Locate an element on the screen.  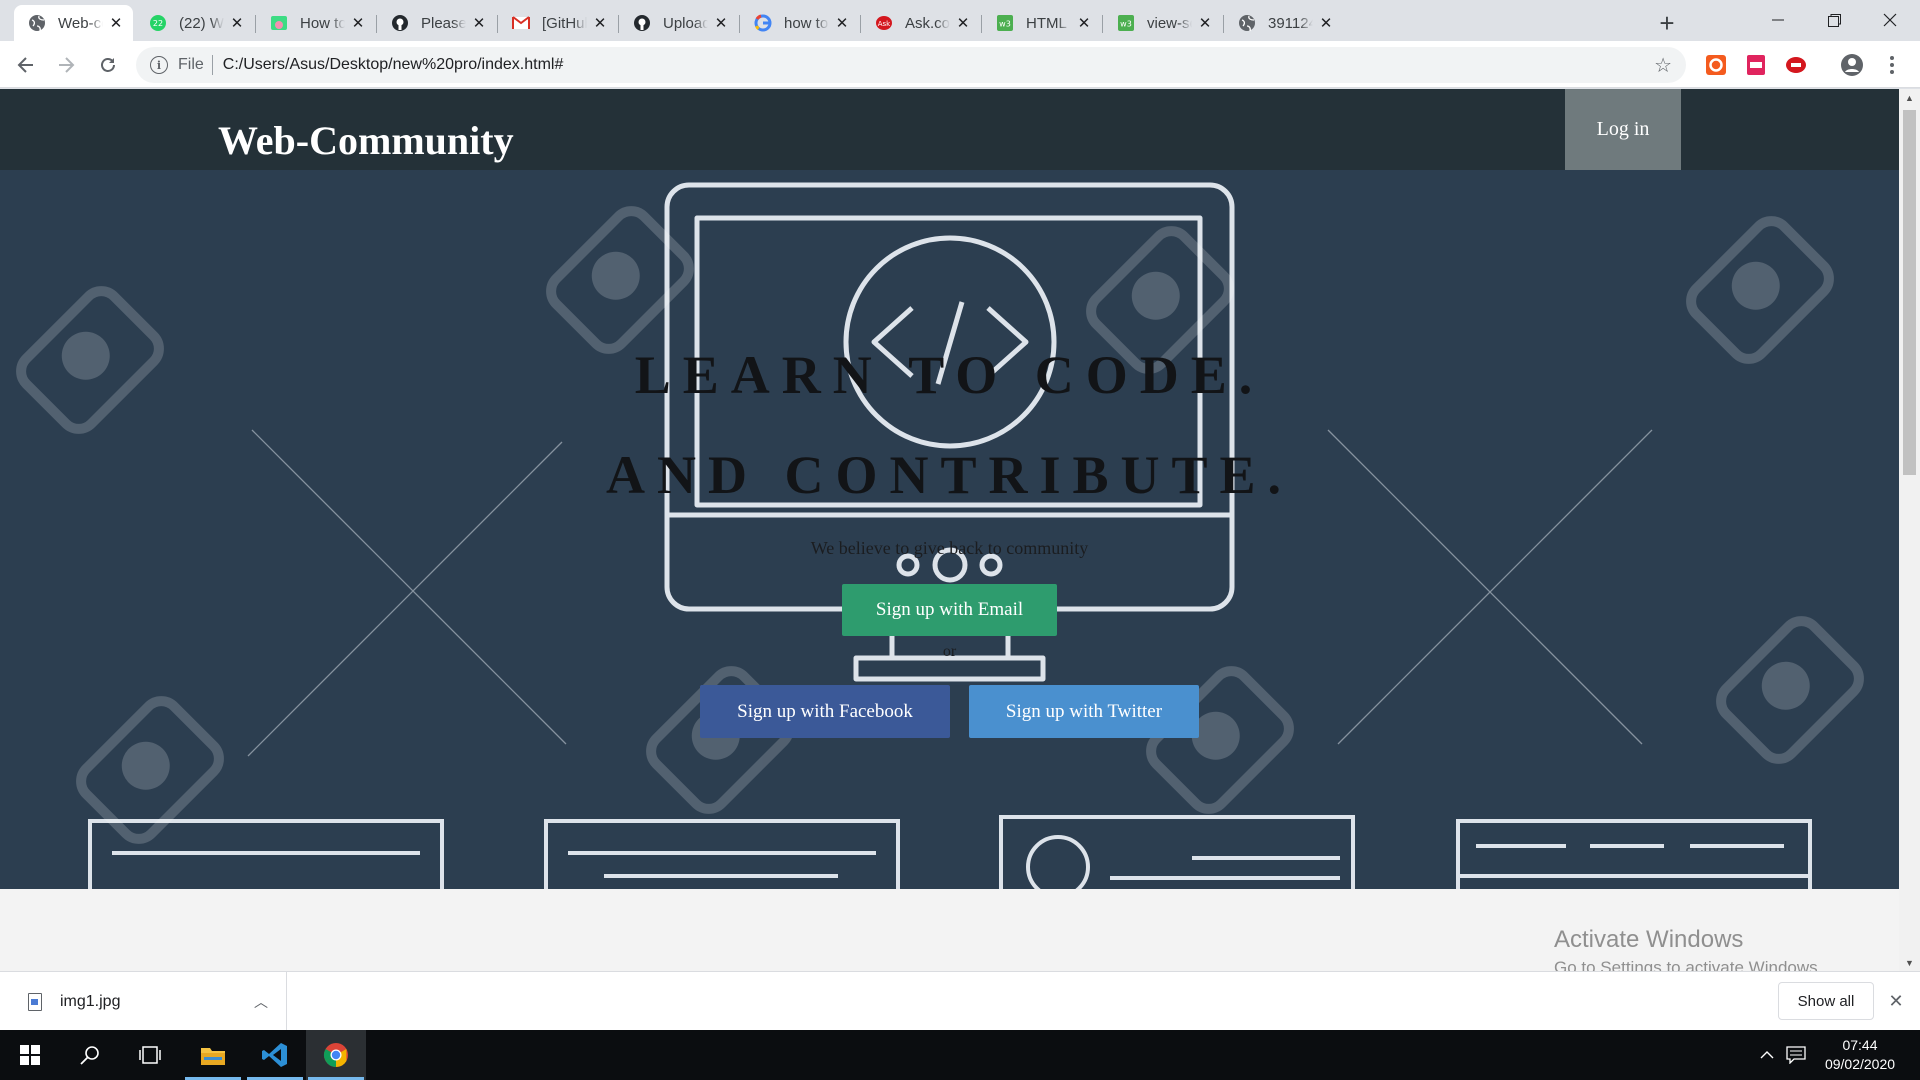
info-icon: i is located at coordinates (159, 65).